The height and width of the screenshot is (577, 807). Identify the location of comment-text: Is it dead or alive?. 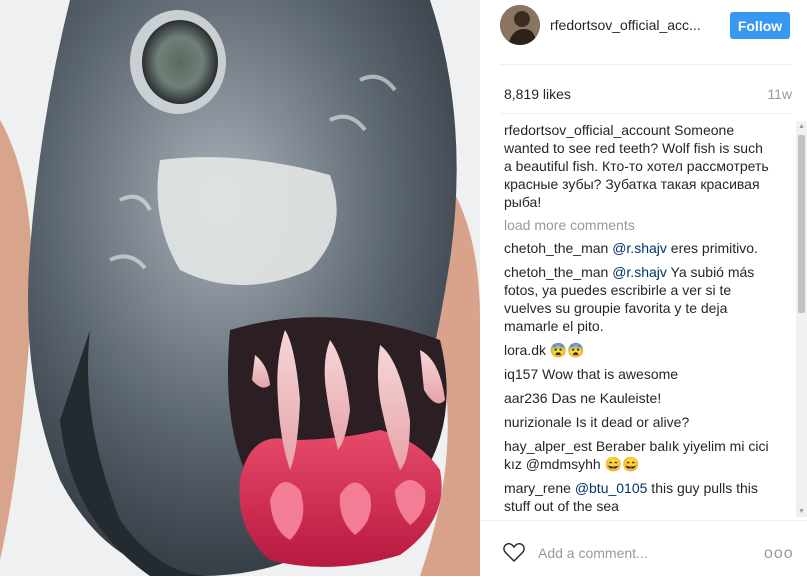
(630, 422).